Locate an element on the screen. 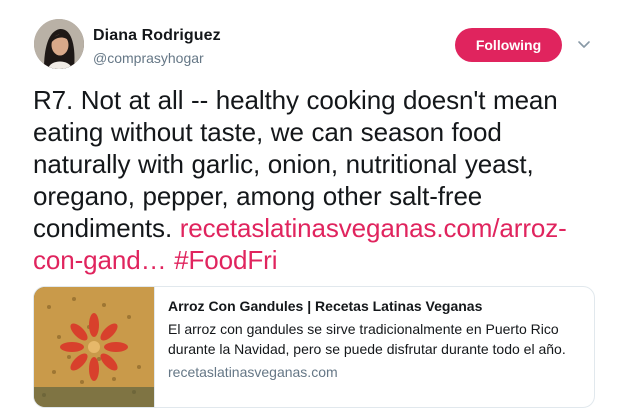  display-name: Diana Rodriguez is located at coordinates (157, 36).